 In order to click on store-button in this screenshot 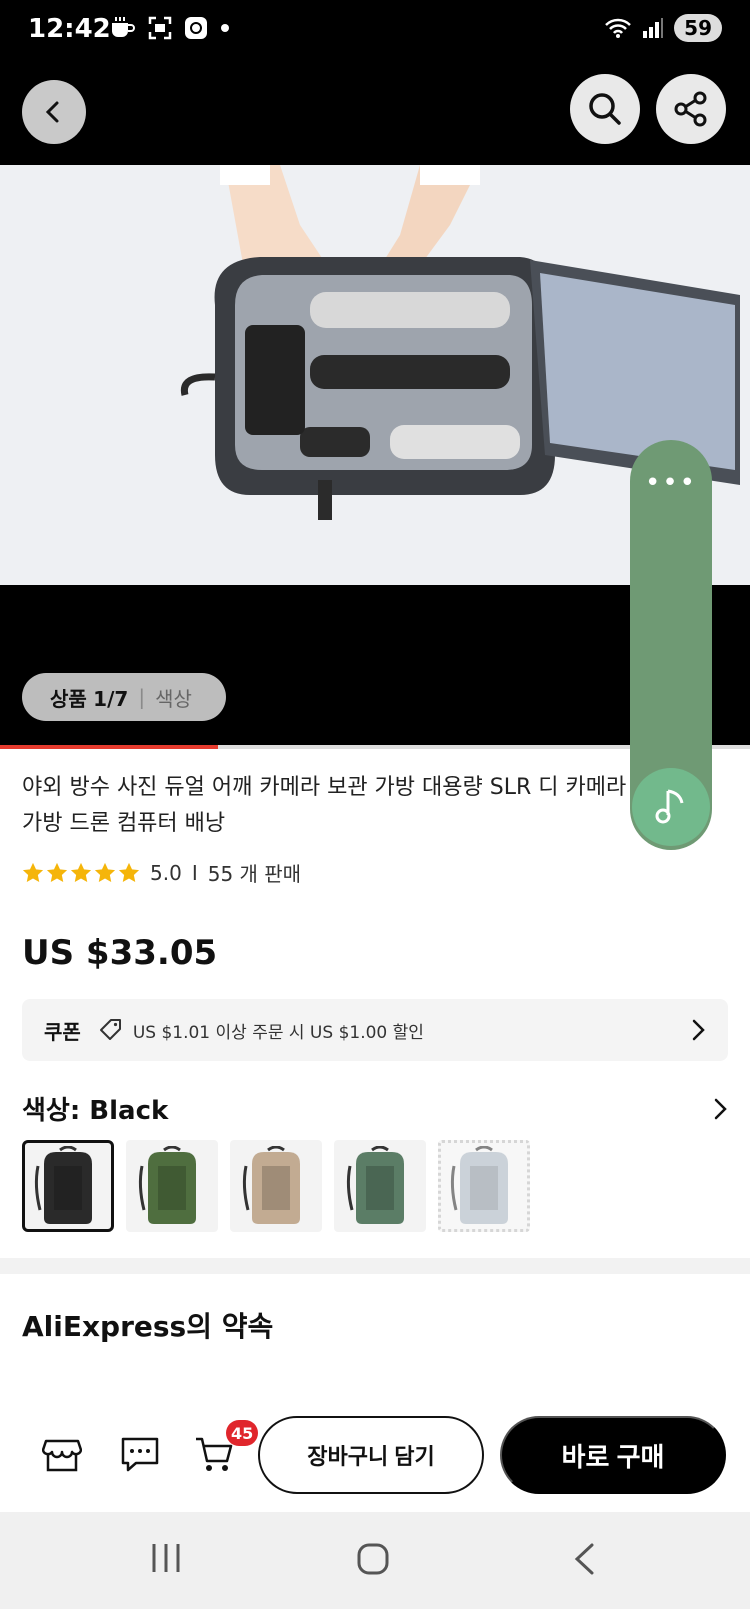, I will do `click(62, 1454)`.